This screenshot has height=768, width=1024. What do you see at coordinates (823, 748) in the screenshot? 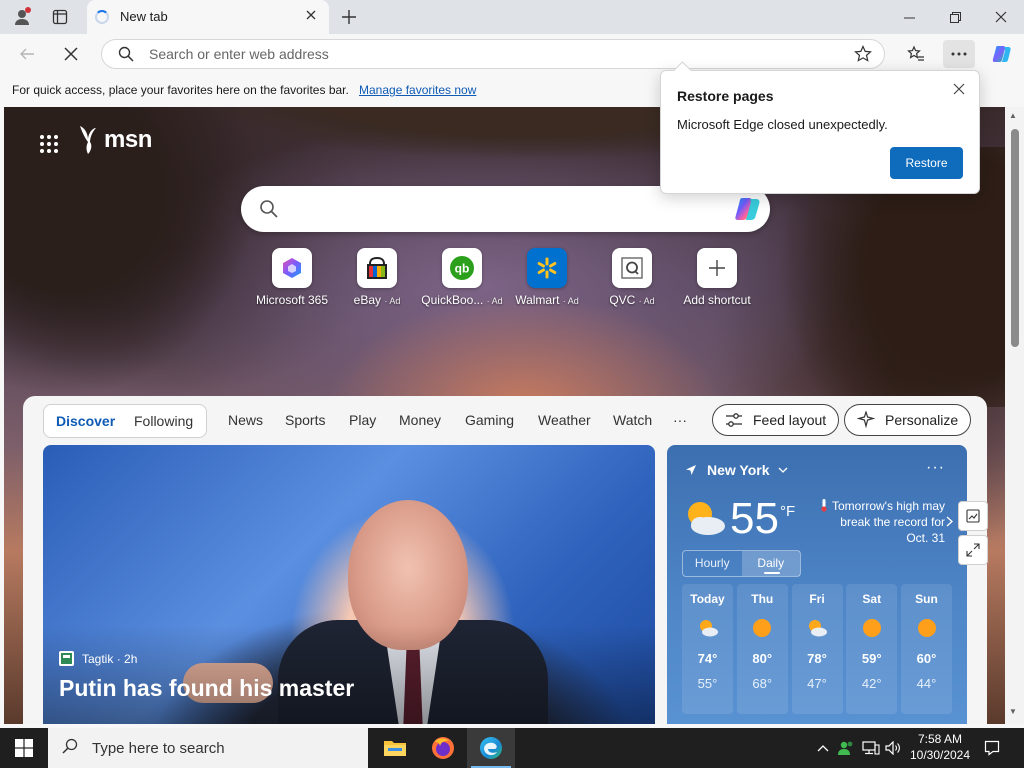
I see `show-hidden-icons-chevron-icon` at bounding box center [823, 748].